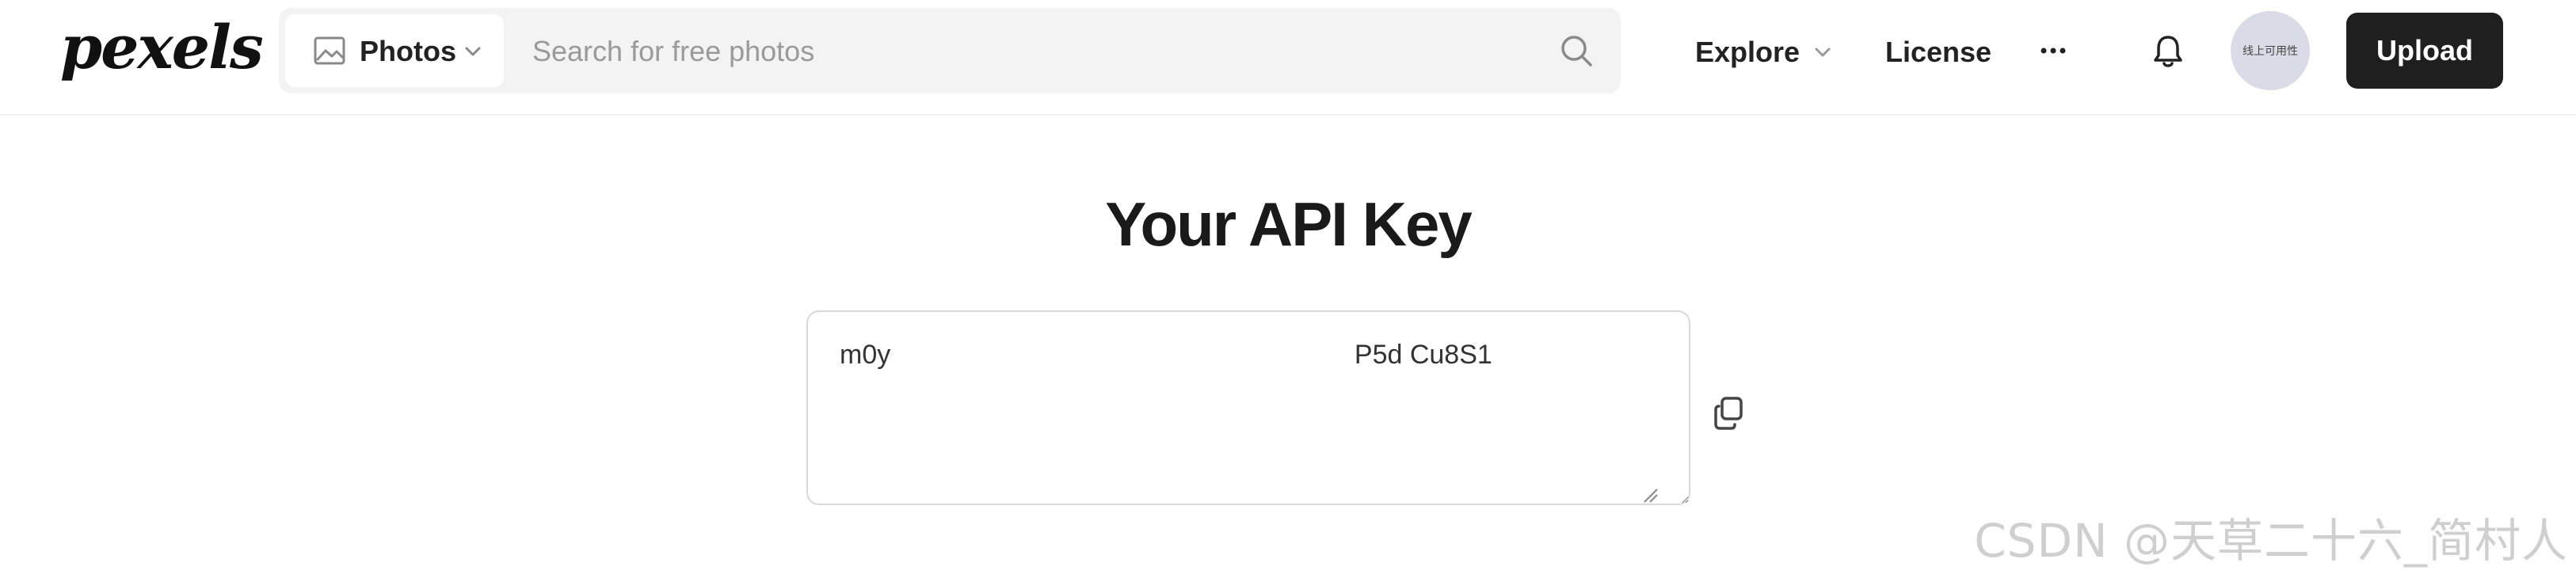 Image resolution: width=2576 pixels, height=578 pixels. Describe the element at coordinates (1576, 50) in the screenshot. I see `search-icon` at that location.